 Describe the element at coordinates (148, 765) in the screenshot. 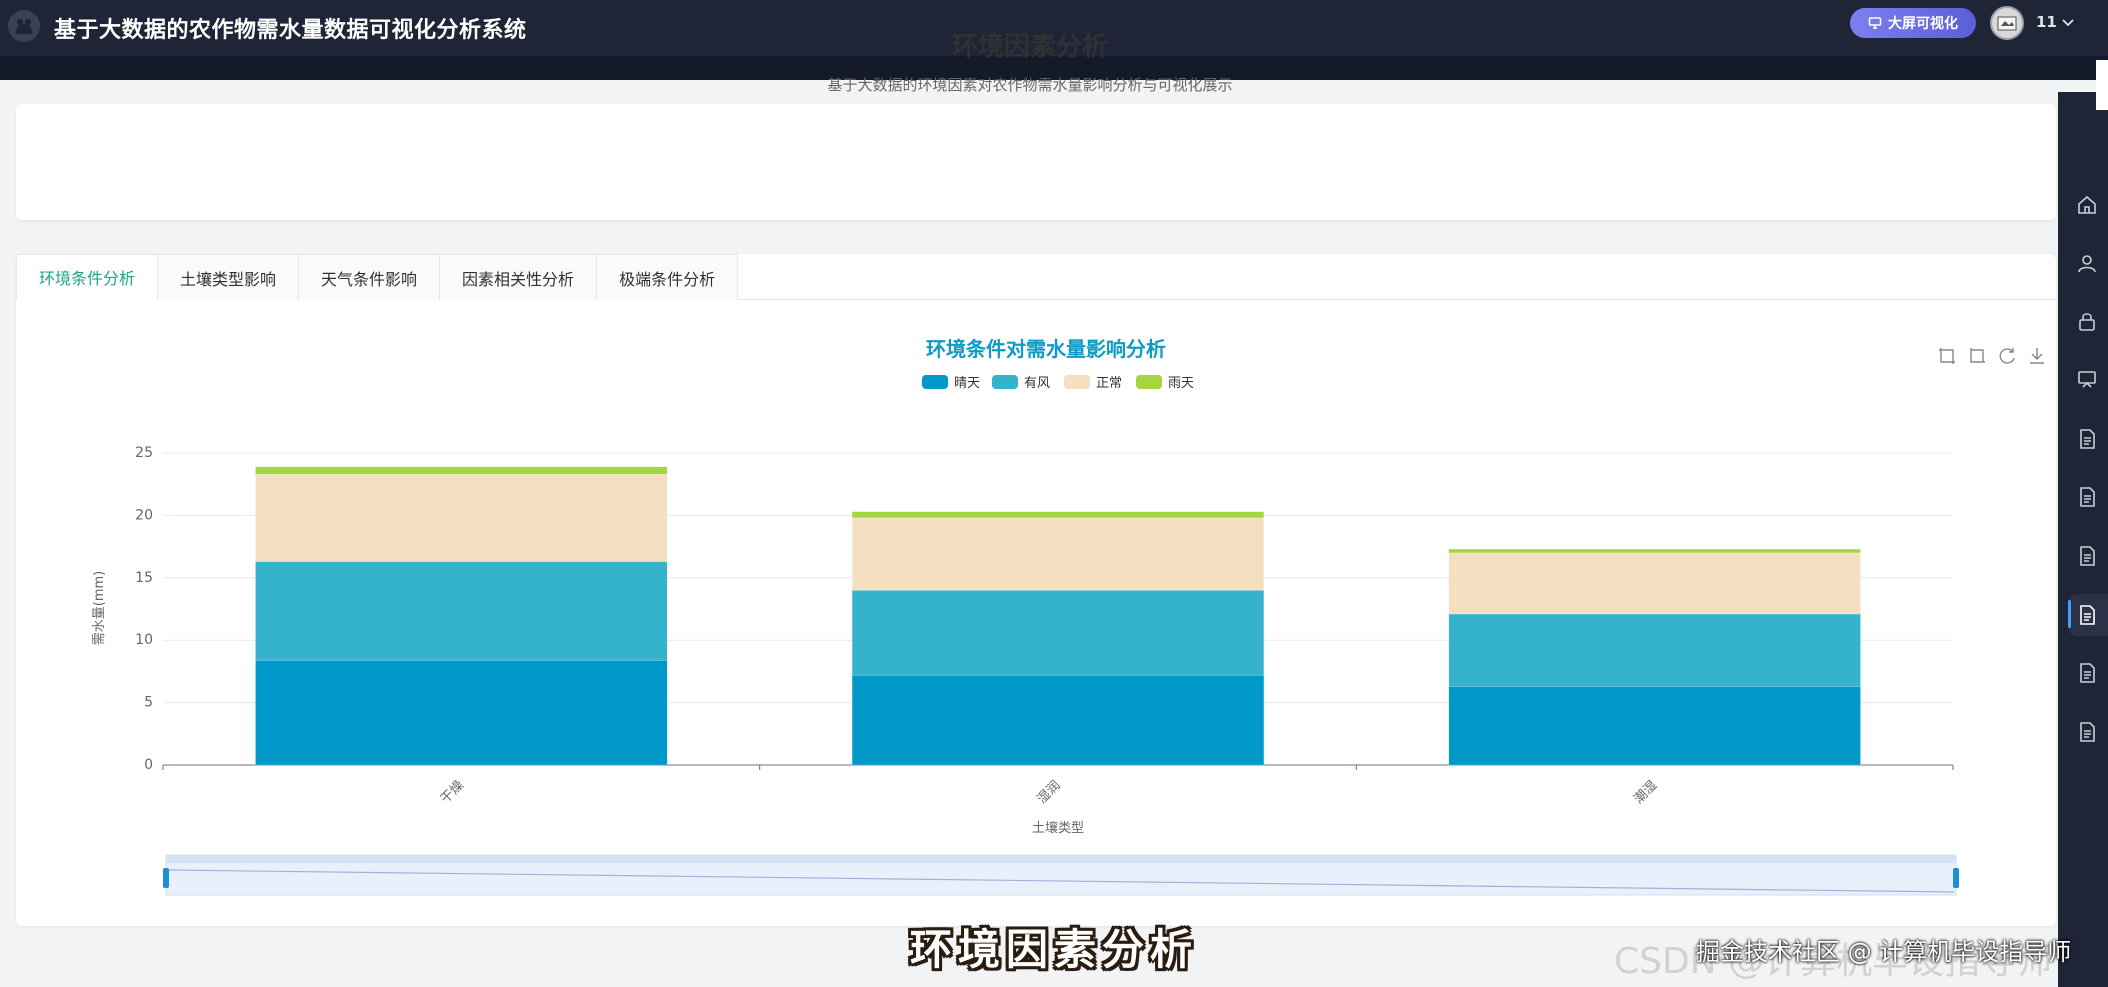

I see `y-tick-label: 0` at that location.